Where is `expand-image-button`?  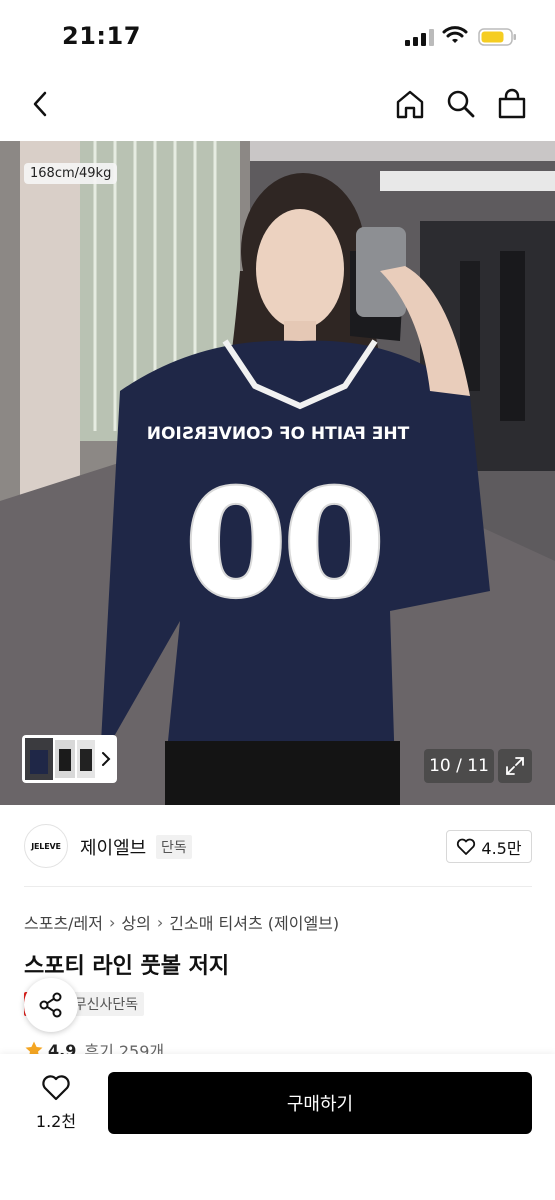
expand-image-button is located at coordinates (515, 766).